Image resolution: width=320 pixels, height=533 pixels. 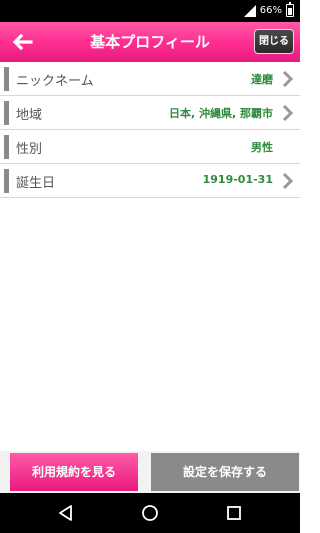 I want to click on recents-square-icon, so click(x=234, y=513).